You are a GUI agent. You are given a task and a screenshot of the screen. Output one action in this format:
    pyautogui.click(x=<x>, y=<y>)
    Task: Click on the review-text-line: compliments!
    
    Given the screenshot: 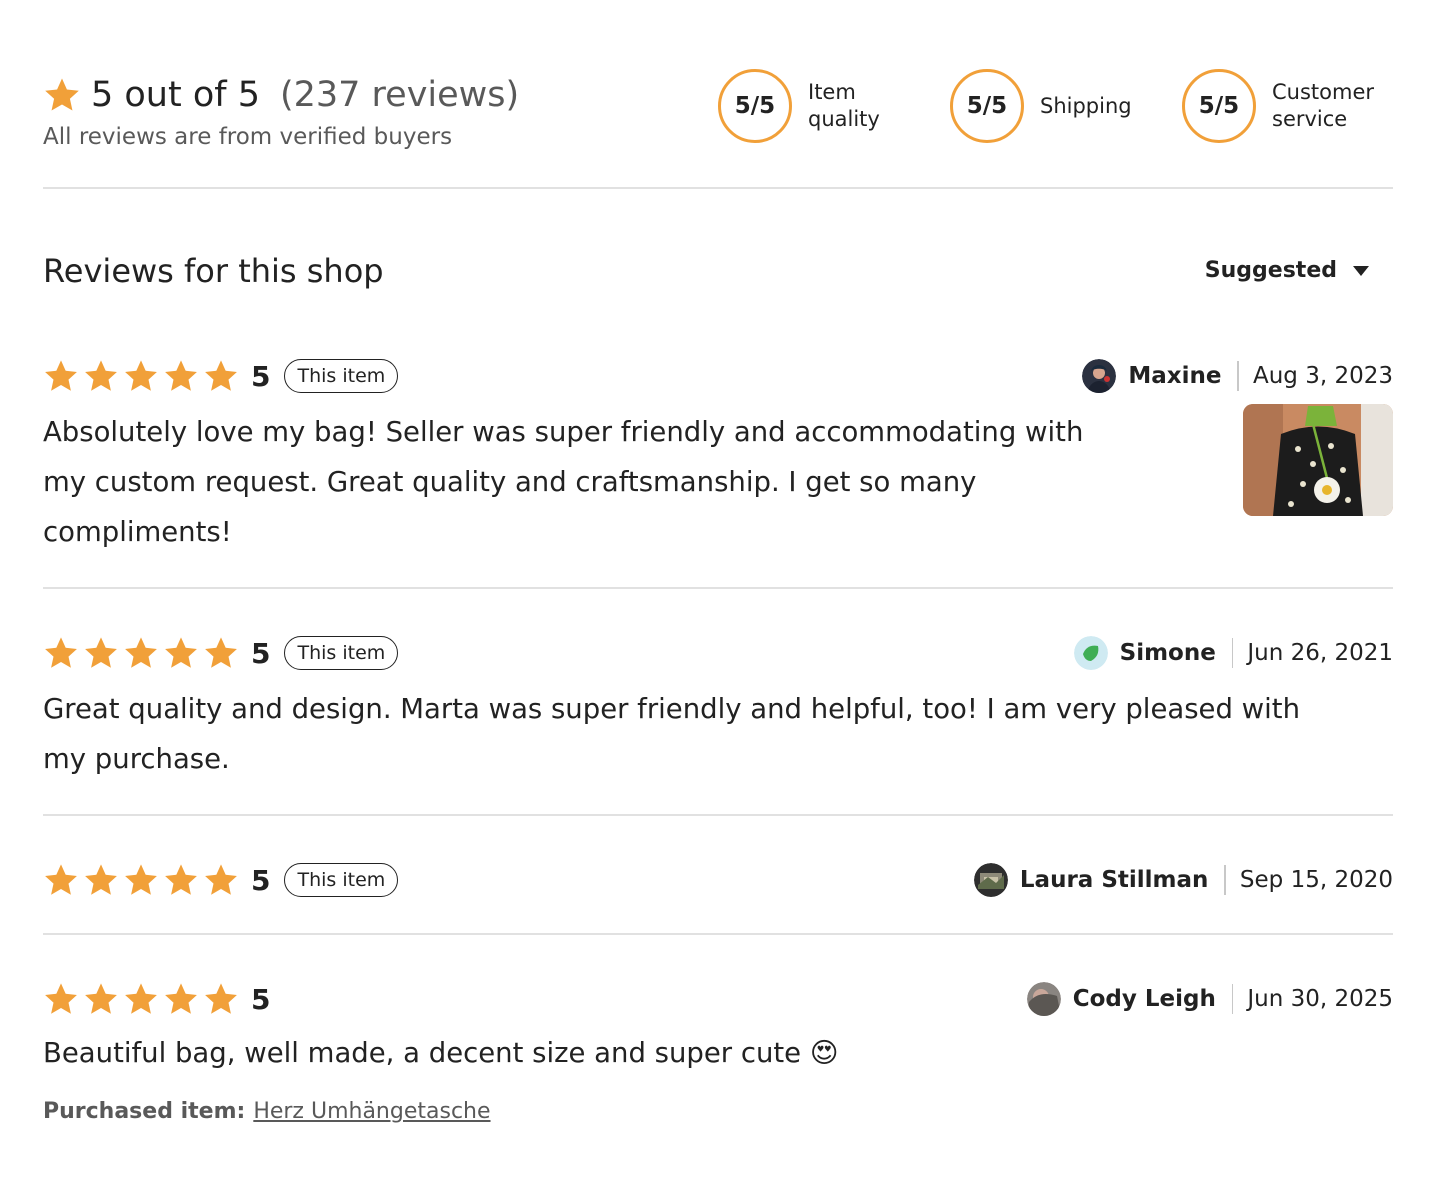 What is the action you would take?
    pyautogui.click(x=137, y=532)
    